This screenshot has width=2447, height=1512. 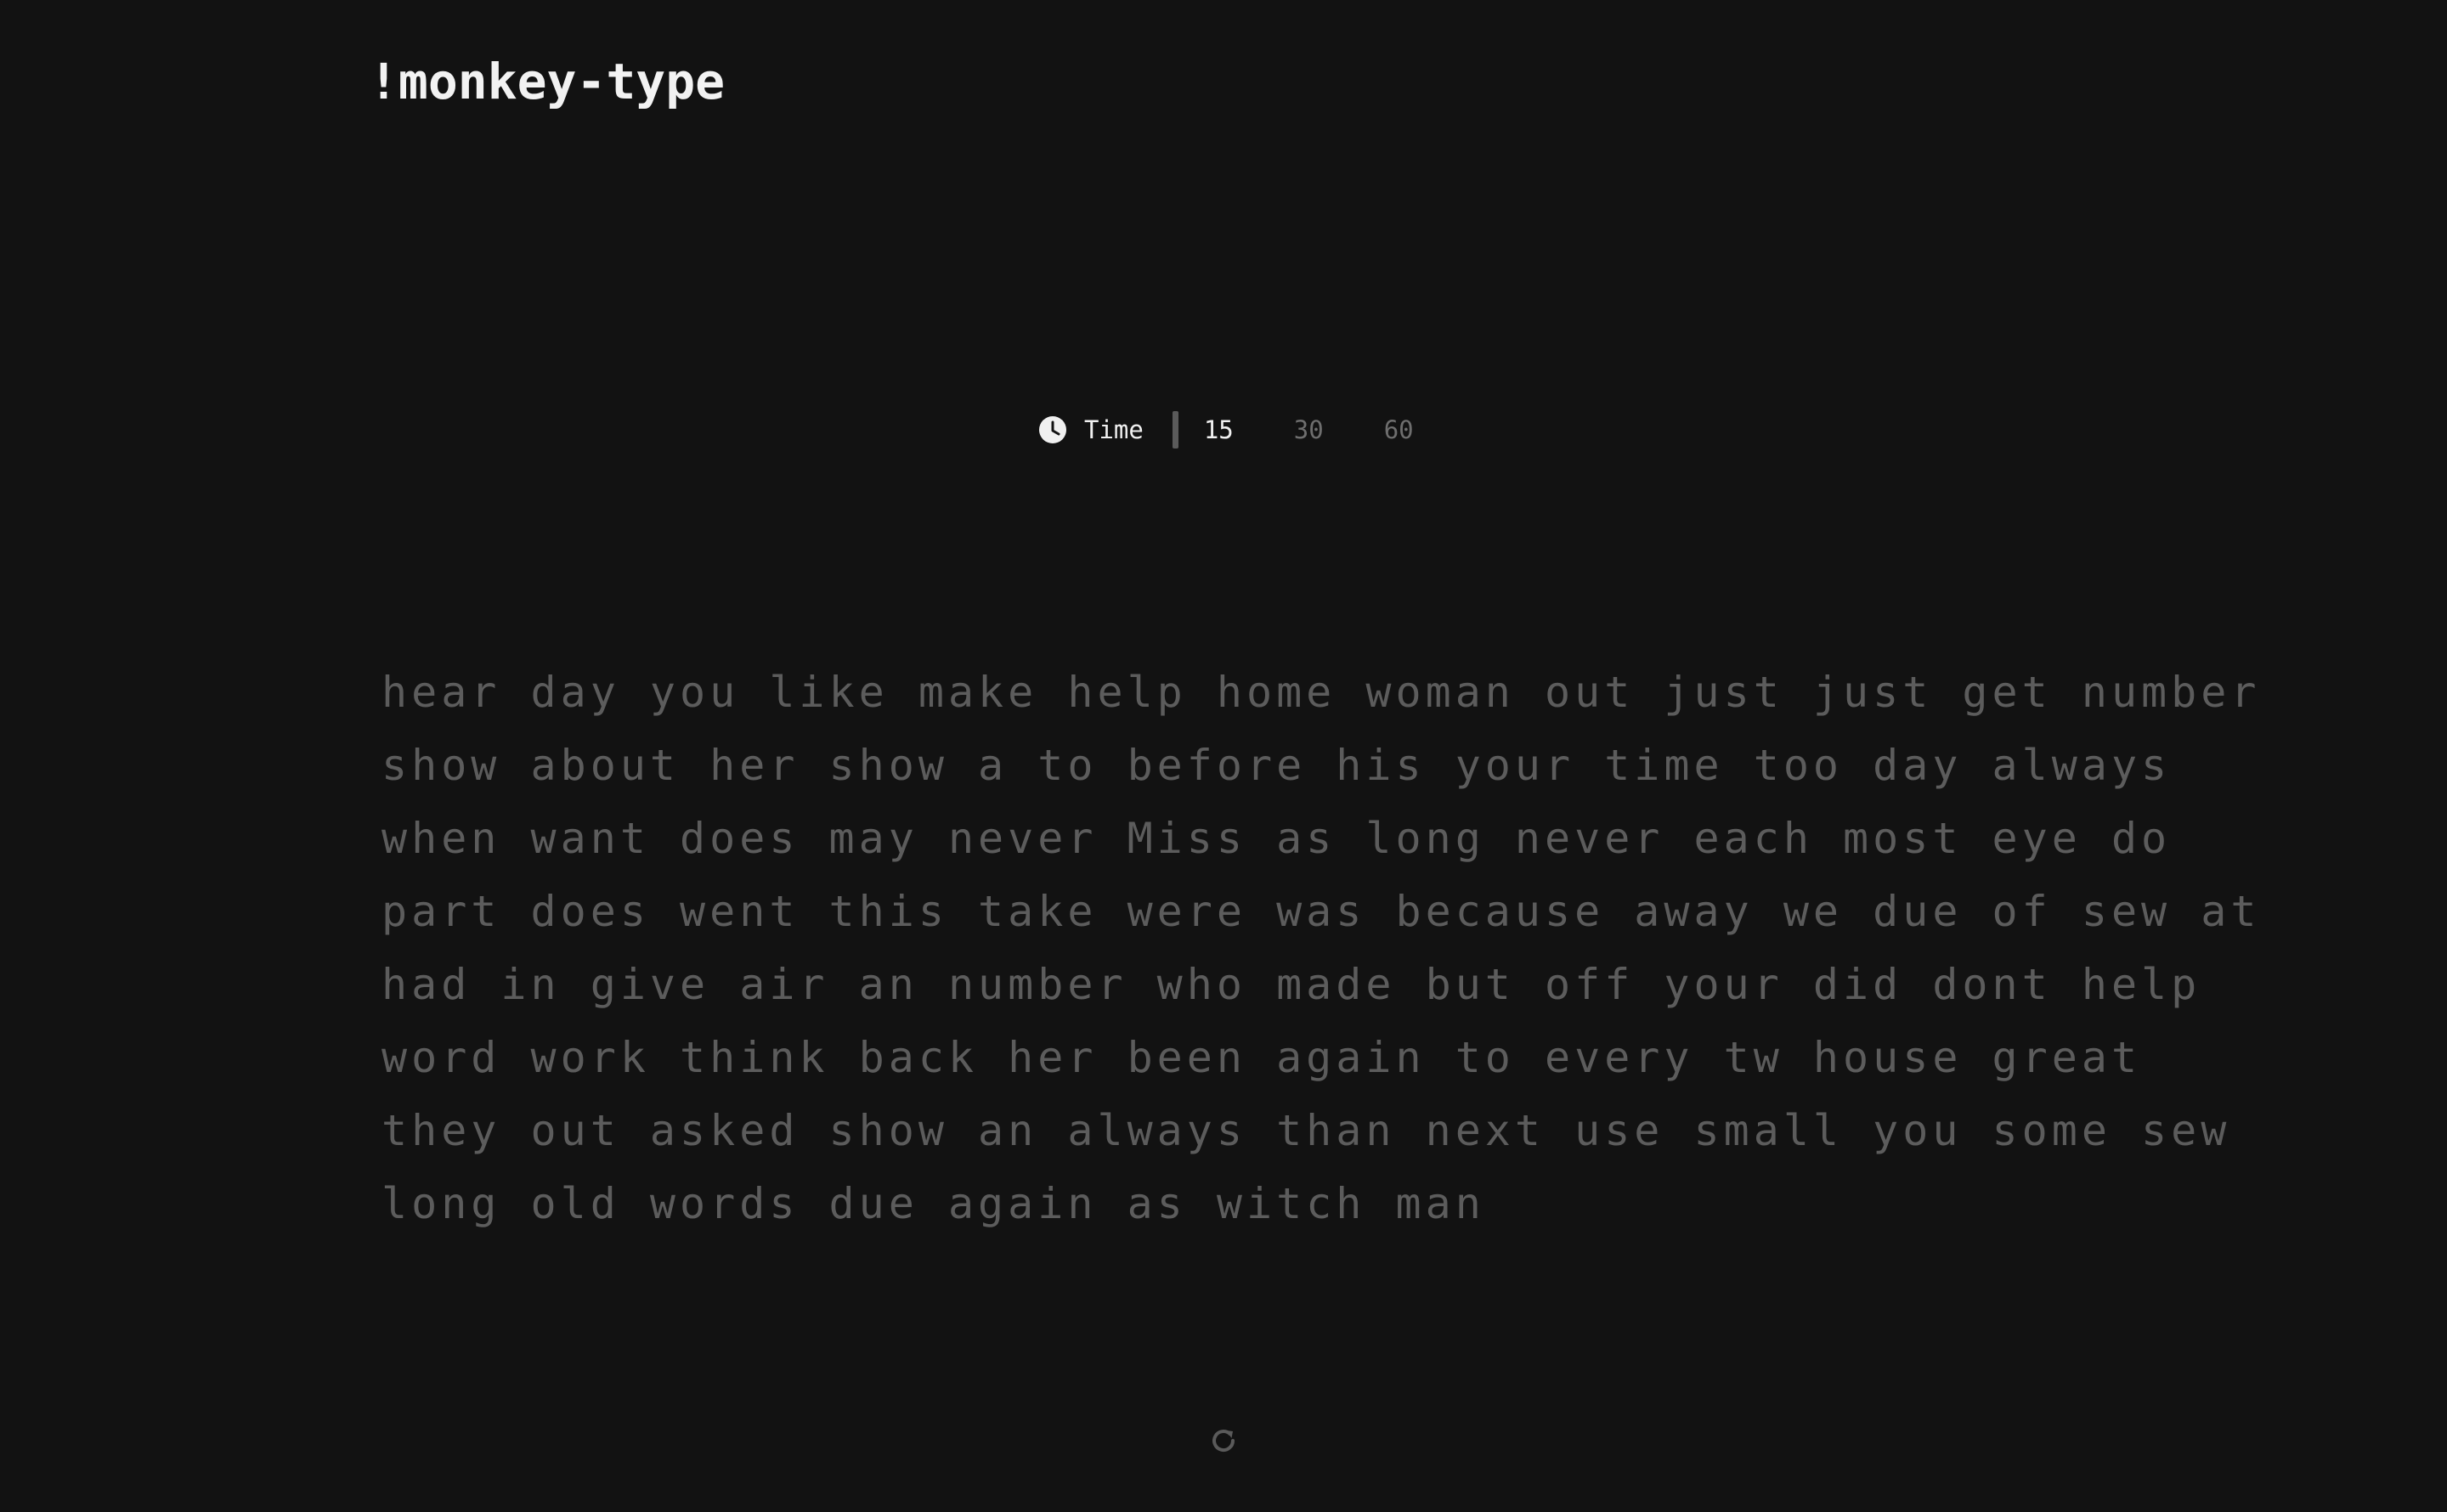 I want to click on restart-button, so click(x=1223, y=1441).